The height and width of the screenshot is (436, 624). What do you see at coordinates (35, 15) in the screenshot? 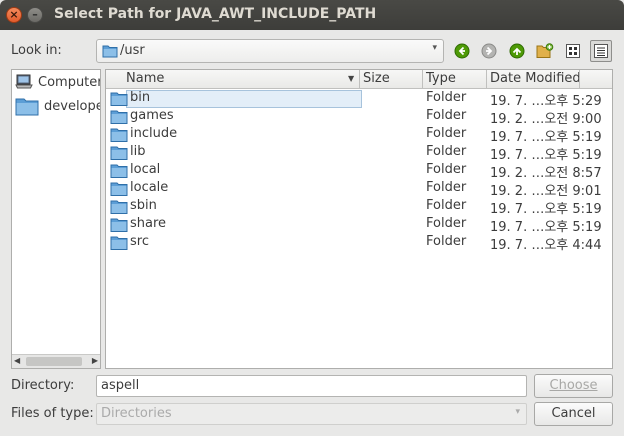
I see `minimize-button: –` at bounding box center [35, 15].